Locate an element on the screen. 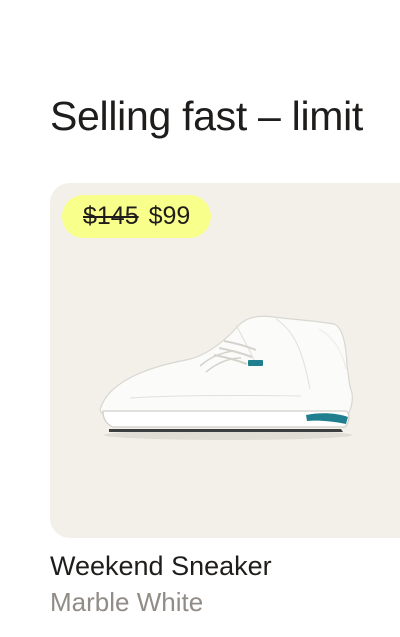 This screenshot has width=400, height=637. price-badge: $145 $99 is located at coordinates (137, 216).